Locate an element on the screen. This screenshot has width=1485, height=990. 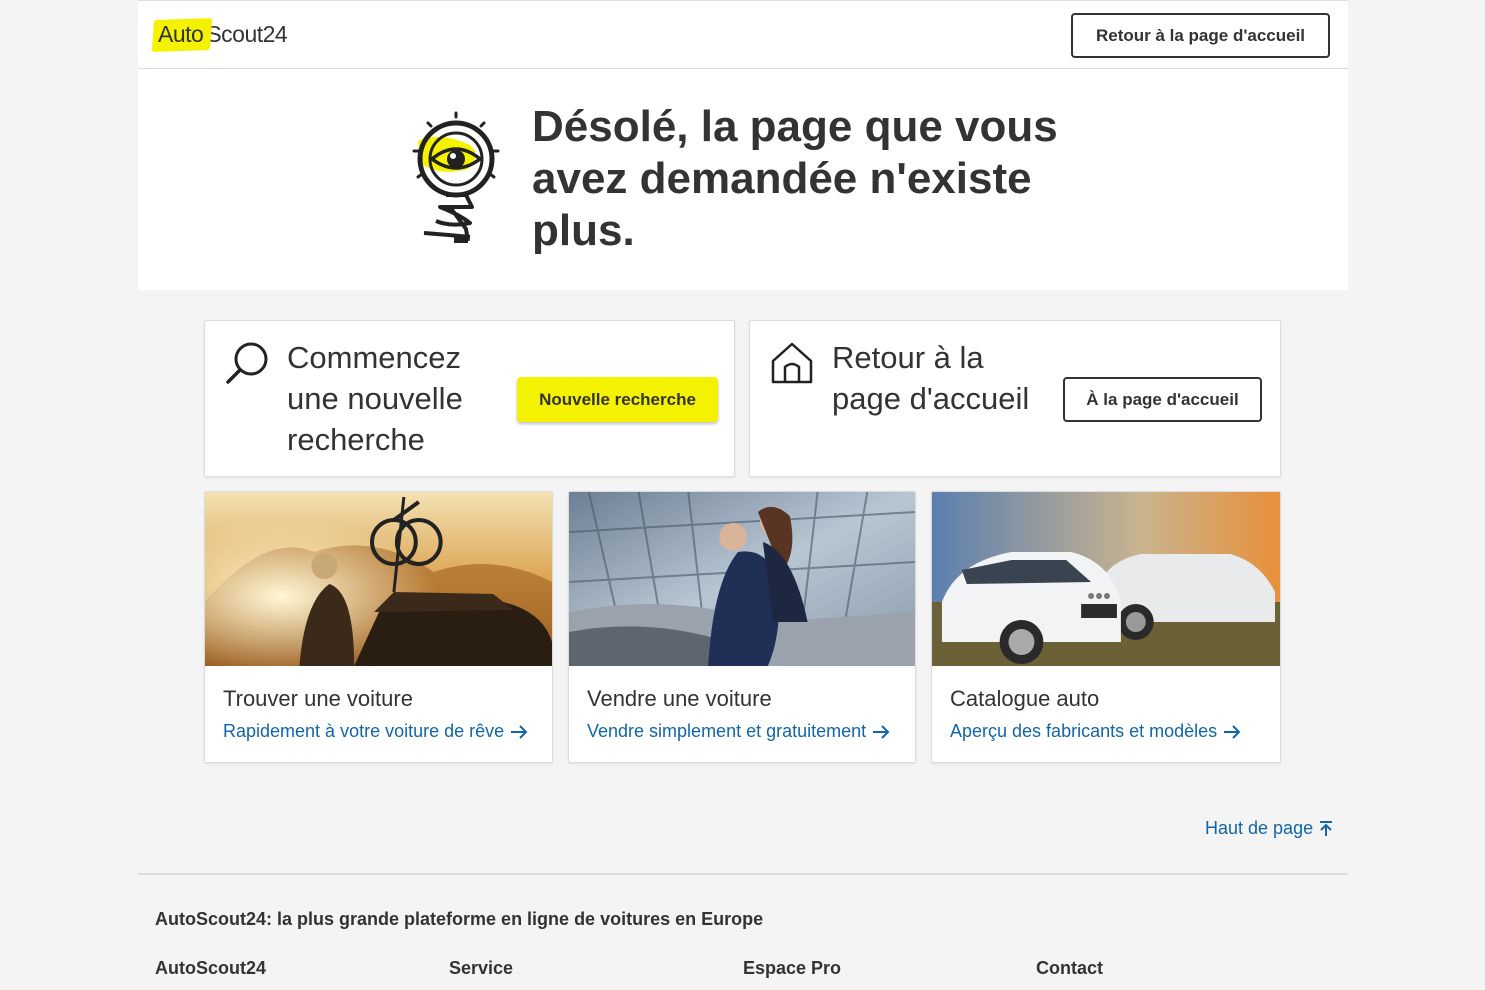
tile-title: Trouver une voiture is located at coordinates (318, 698).